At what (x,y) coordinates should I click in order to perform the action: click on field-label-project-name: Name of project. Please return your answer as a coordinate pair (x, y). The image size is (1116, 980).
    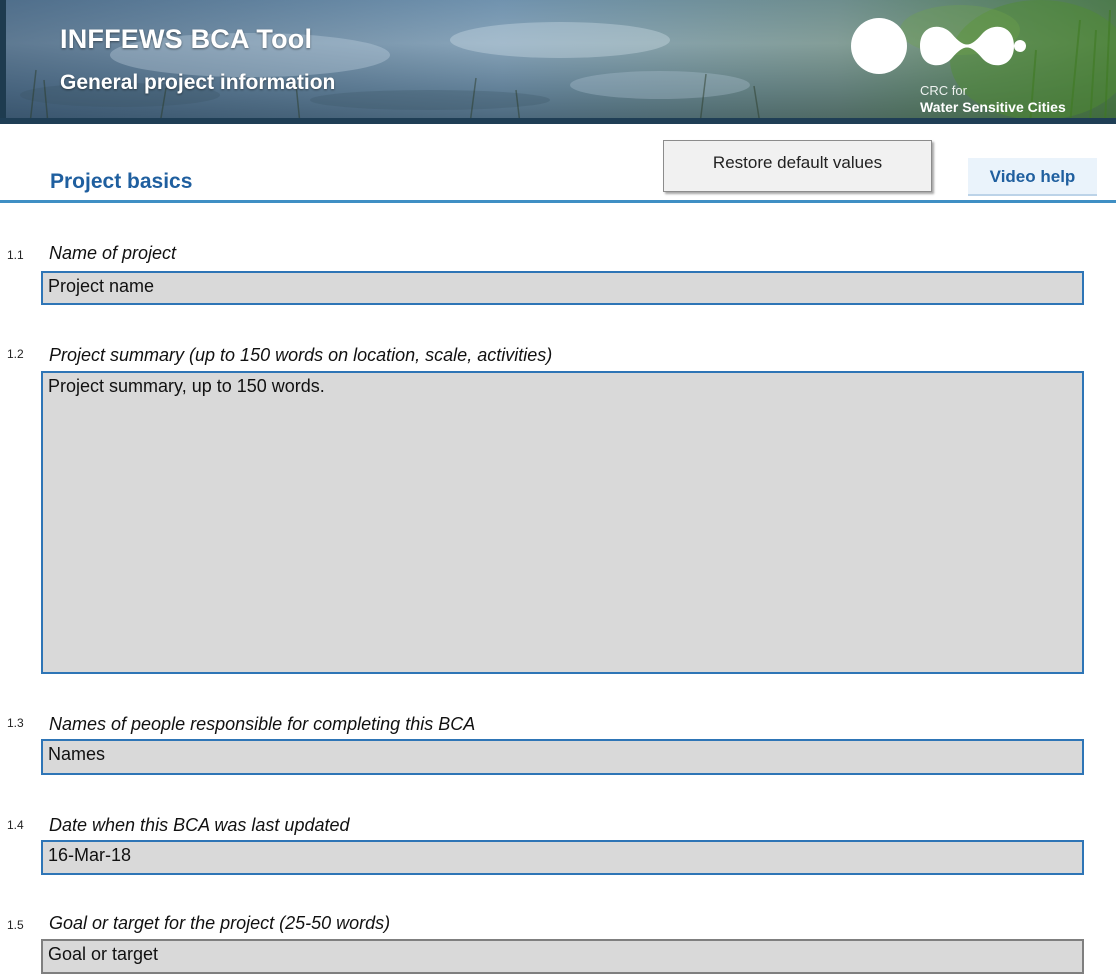
    Looking at the image, I should click on (113, 253).